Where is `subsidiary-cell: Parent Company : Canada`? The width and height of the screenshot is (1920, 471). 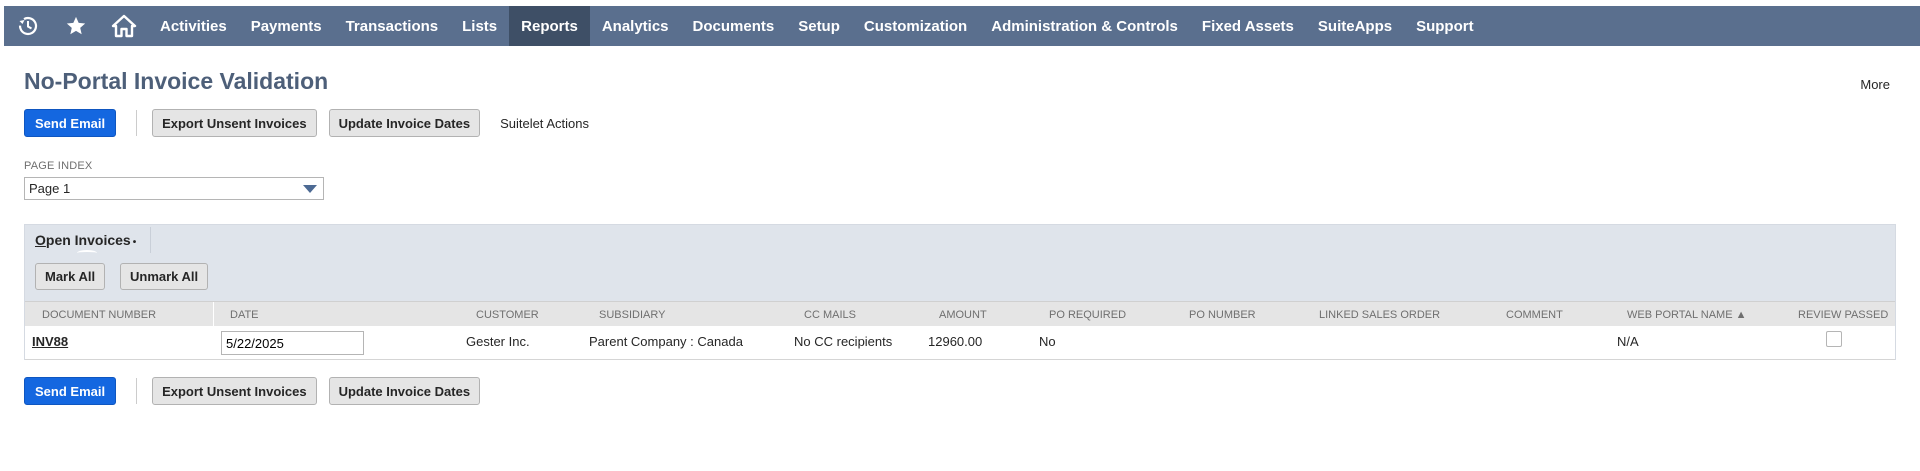 subsidiary-cell: Parent Company : Canada is located at coordinates (666, 341).